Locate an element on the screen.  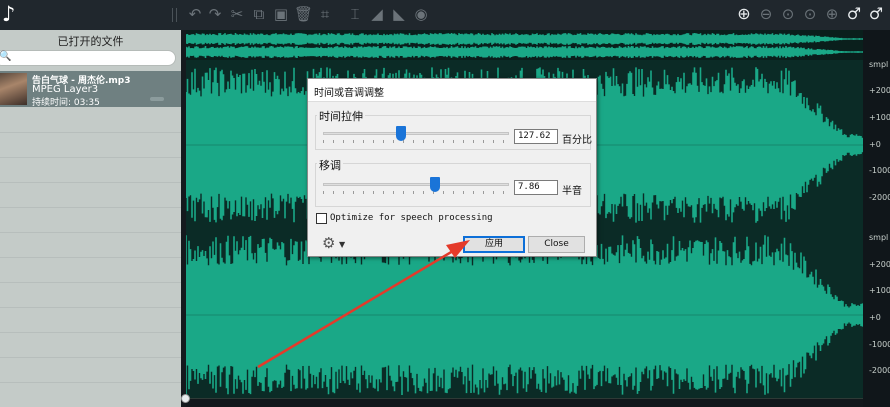
pitch-shift-unit: 半音 is located at coordinates (572, 191).